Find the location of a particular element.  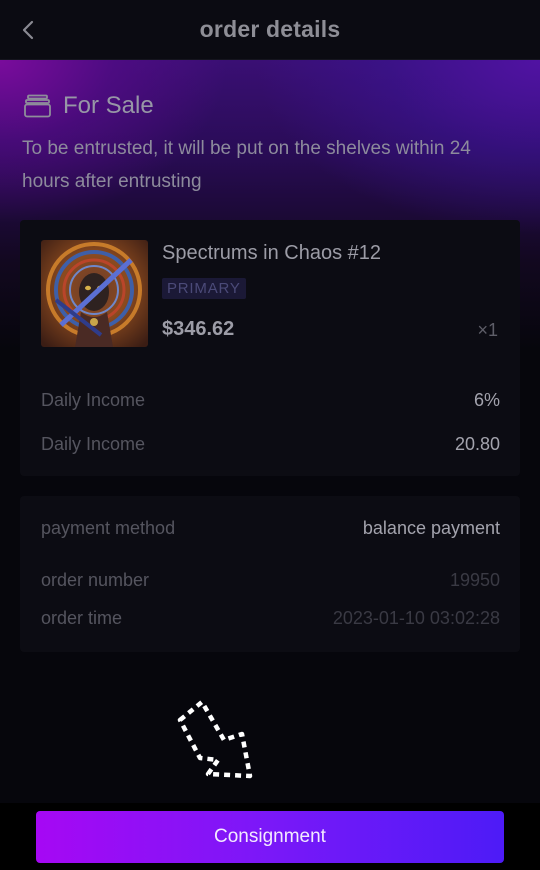

product-price: $346.62 is located at coordinates (198, 329).